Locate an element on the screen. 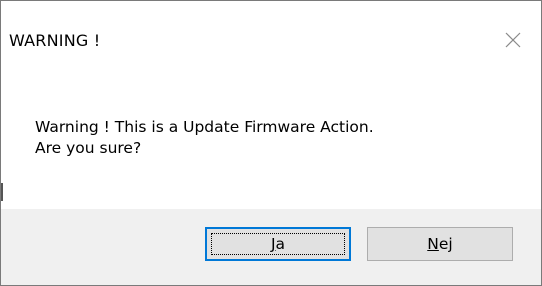 The width and height of the screenshot is (542, 286). no-button-label: Nej is located at coordinates (439, 244).